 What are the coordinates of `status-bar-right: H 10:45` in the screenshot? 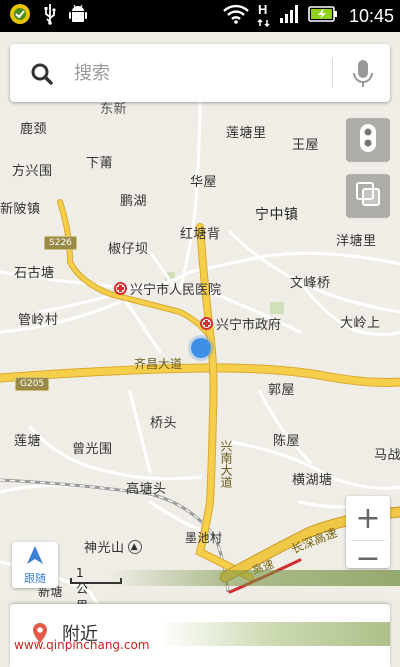 It's located at (308, 16).